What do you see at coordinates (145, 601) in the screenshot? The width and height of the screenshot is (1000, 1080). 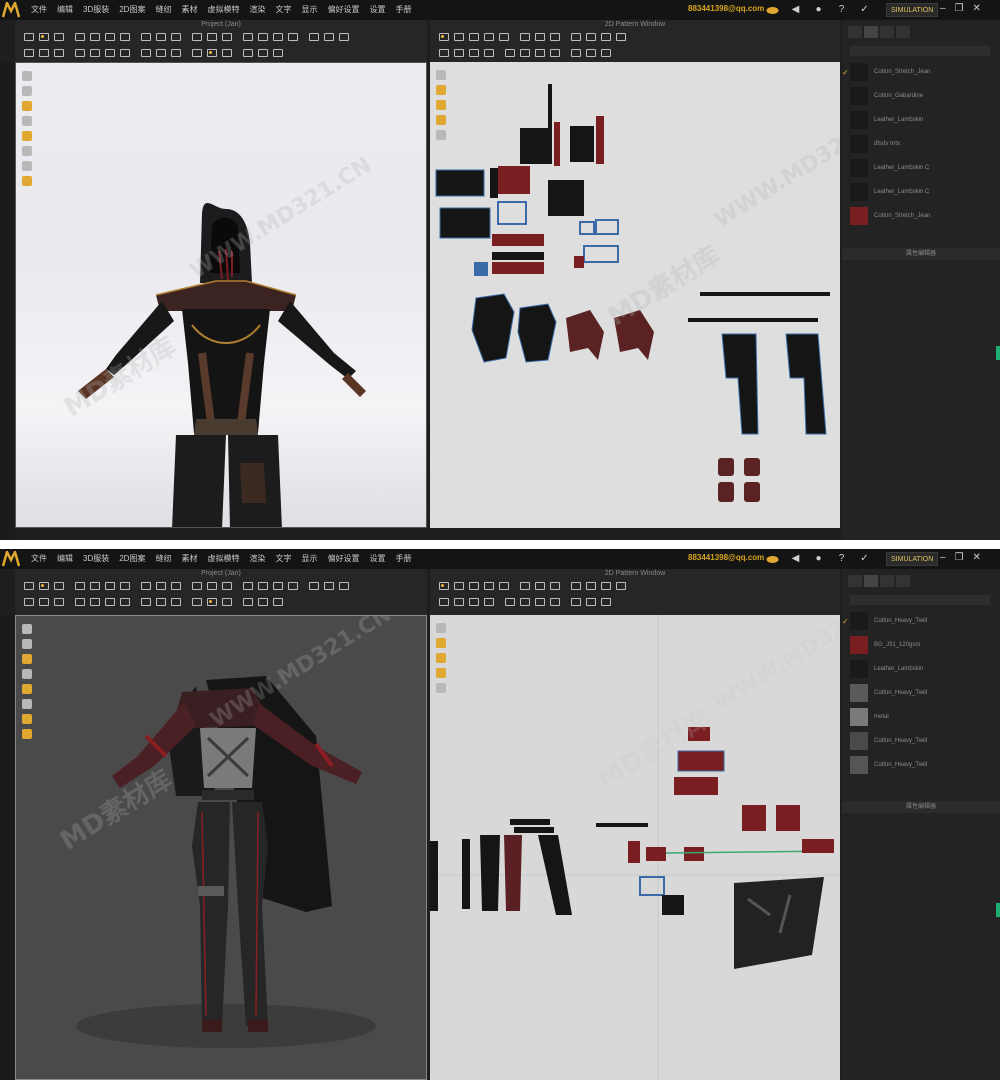 I see `texture-icon` at bounding box center [145, 601].